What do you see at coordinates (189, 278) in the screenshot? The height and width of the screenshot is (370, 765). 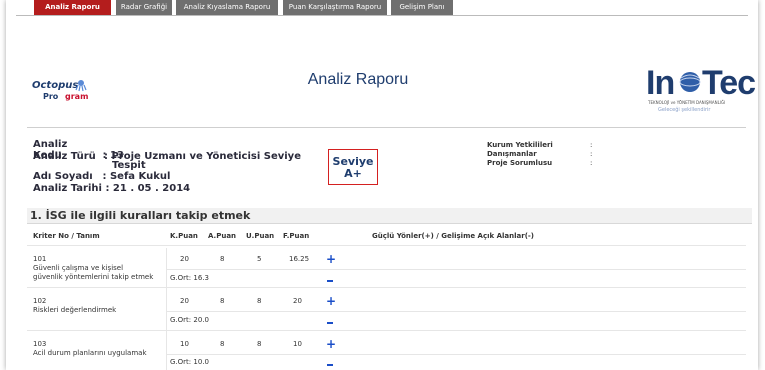 I see `group-average: G.Ort: 16.3` at bounding box center [189, 278].